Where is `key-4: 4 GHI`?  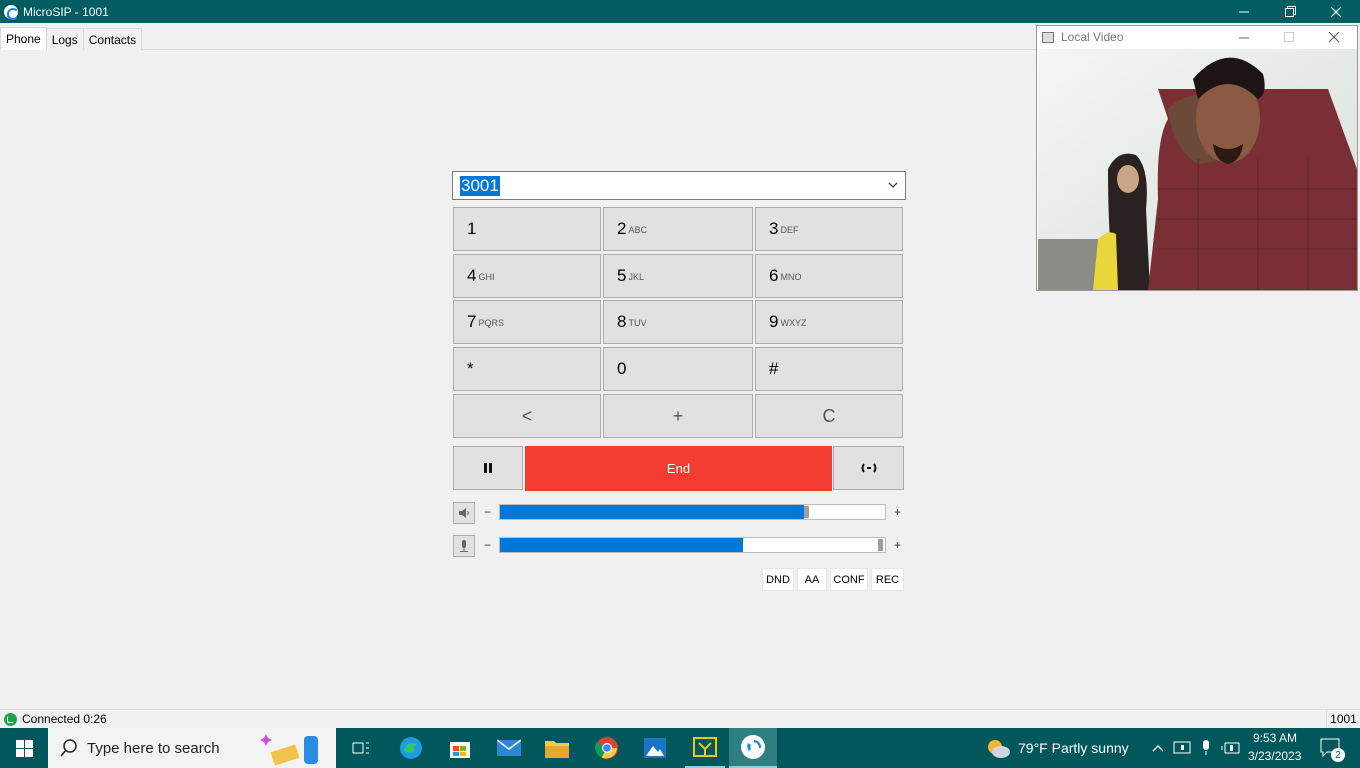 key-4: 4 GHI is located at coordinates (527, 276).